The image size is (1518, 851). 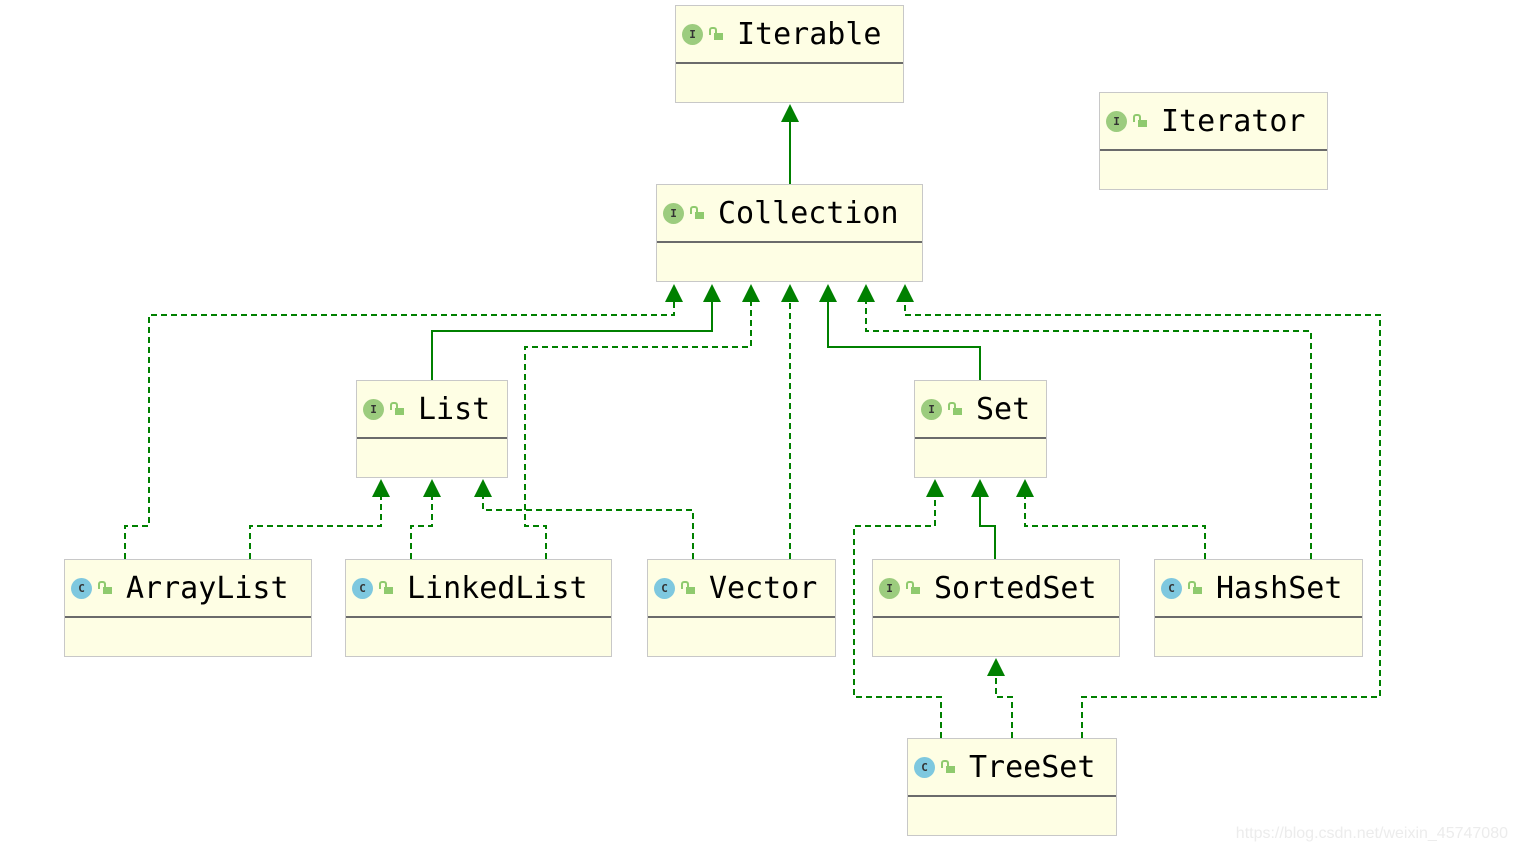 I want to click on node-header: I List, so click(x=432, y=410).